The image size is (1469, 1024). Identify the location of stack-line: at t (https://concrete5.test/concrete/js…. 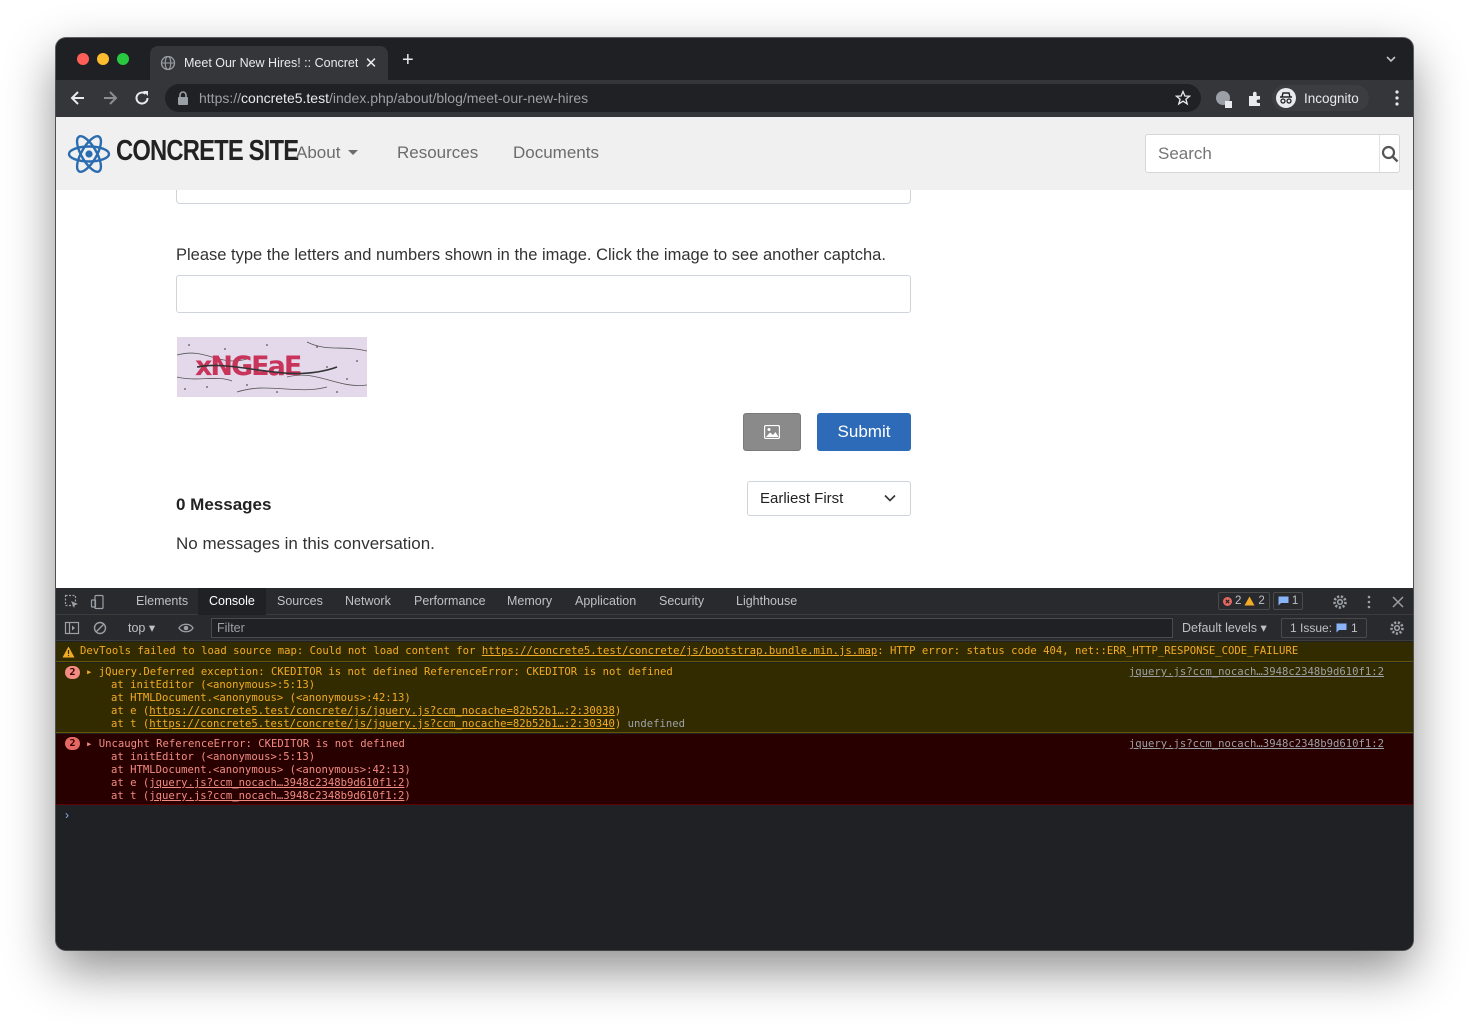
(398, 724).